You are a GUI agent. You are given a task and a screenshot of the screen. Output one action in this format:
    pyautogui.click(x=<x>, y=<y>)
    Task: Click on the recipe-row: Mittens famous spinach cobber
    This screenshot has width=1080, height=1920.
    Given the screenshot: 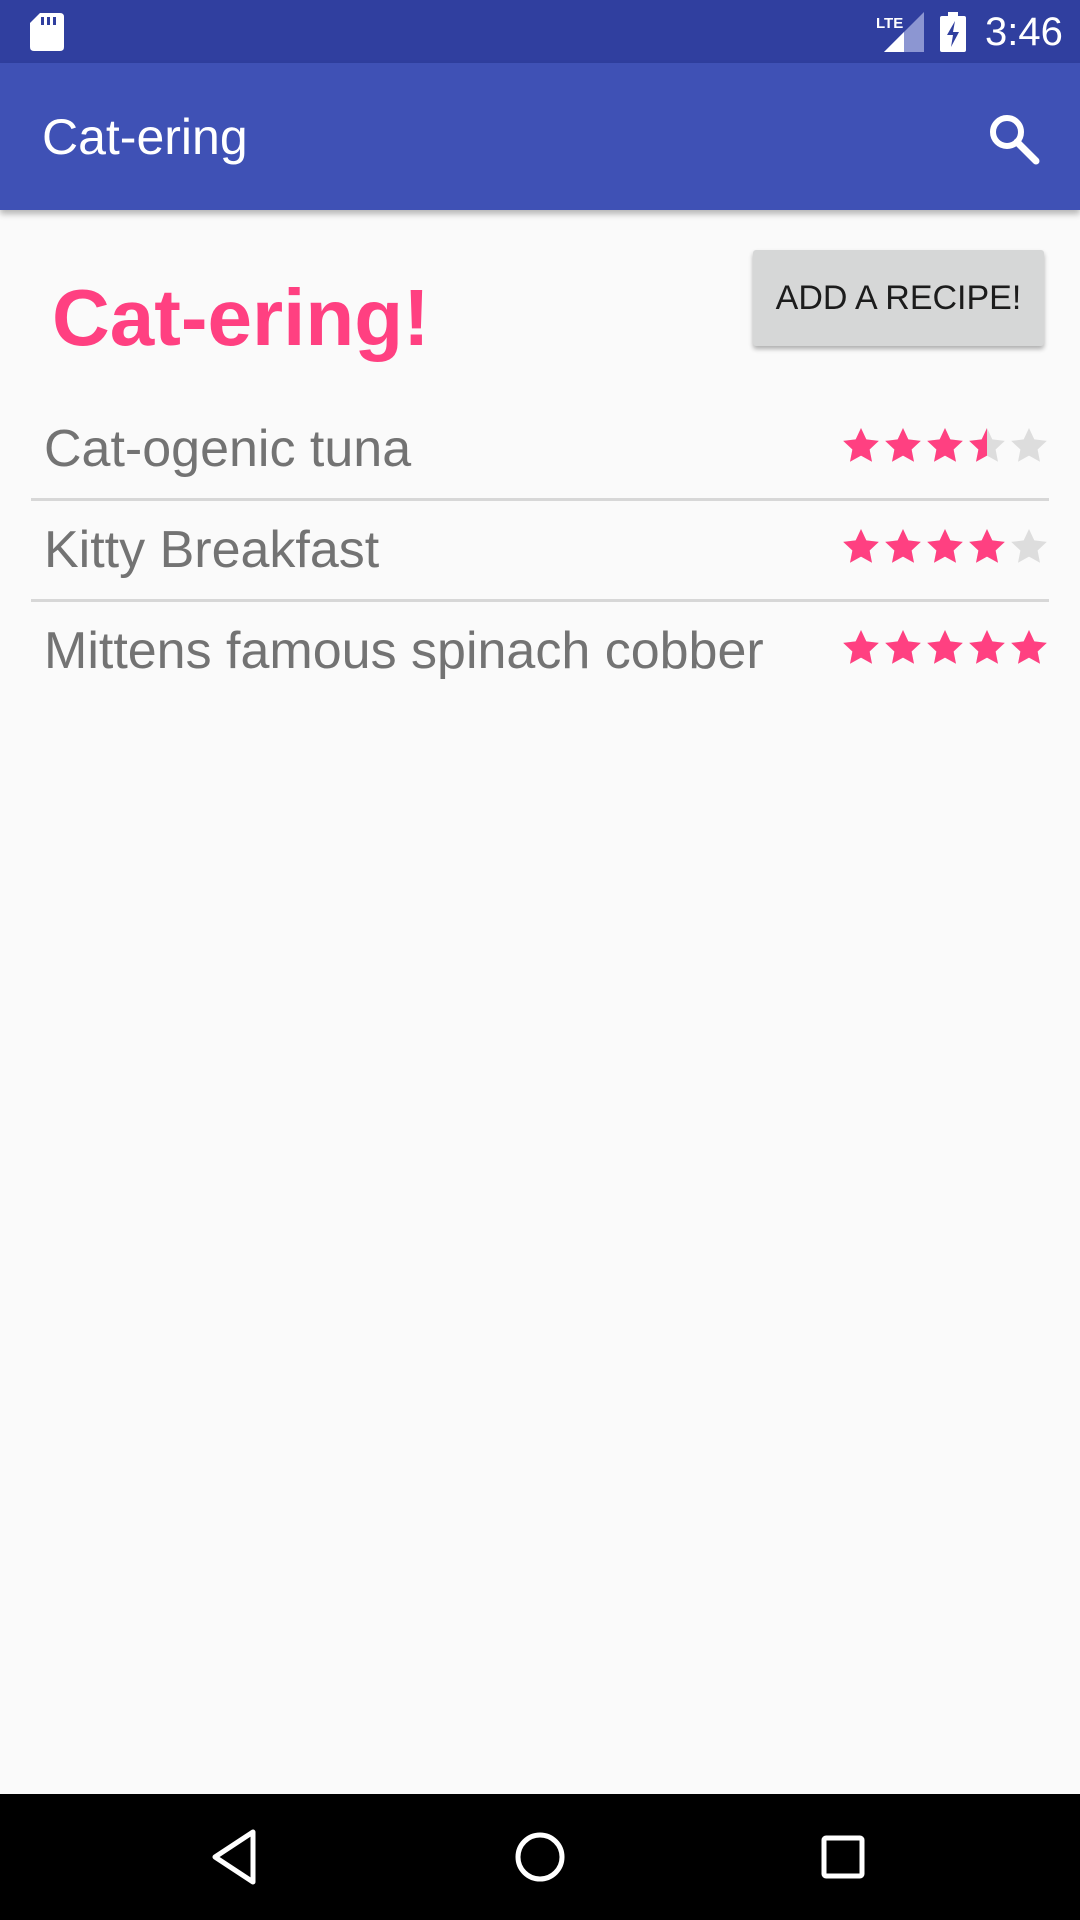 What is the action you would take?
    pyautogui.click(x=540, y=651)
    